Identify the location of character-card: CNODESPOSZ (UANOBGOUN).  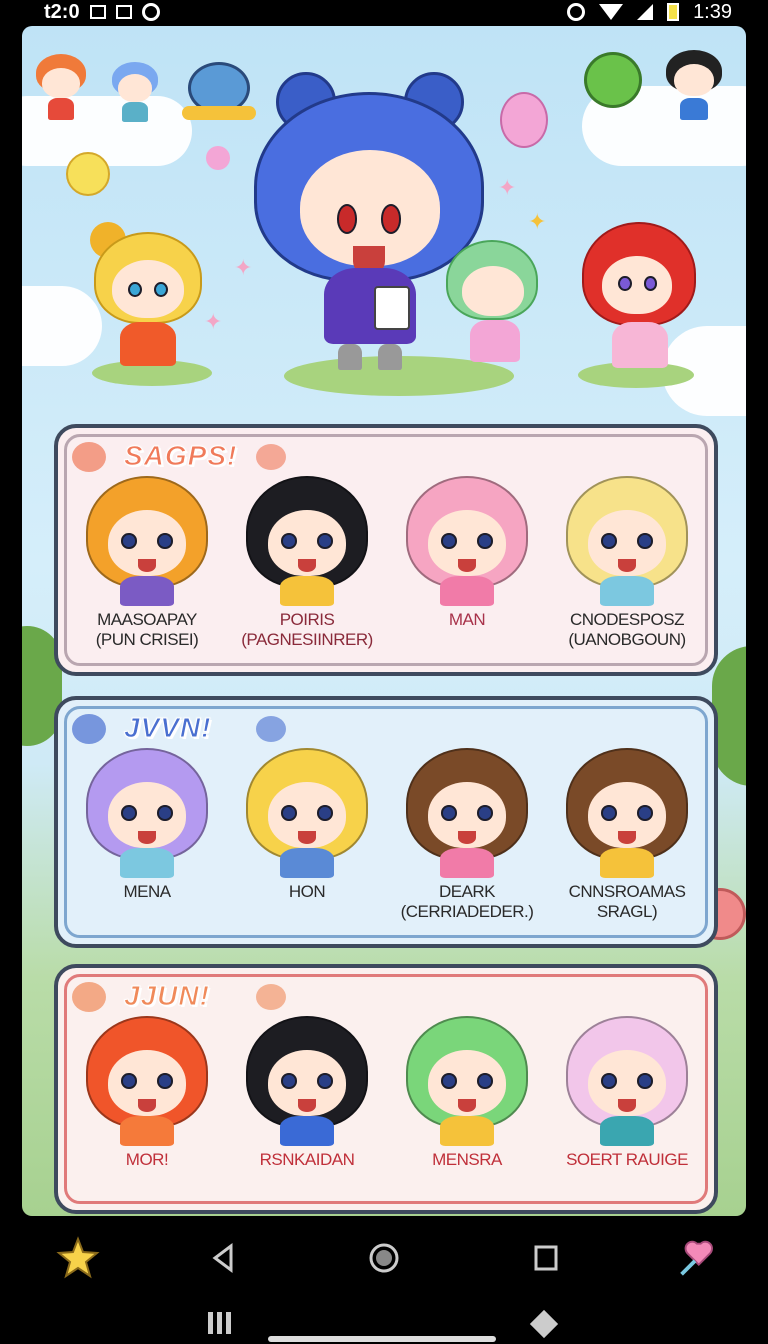
(627, 563).